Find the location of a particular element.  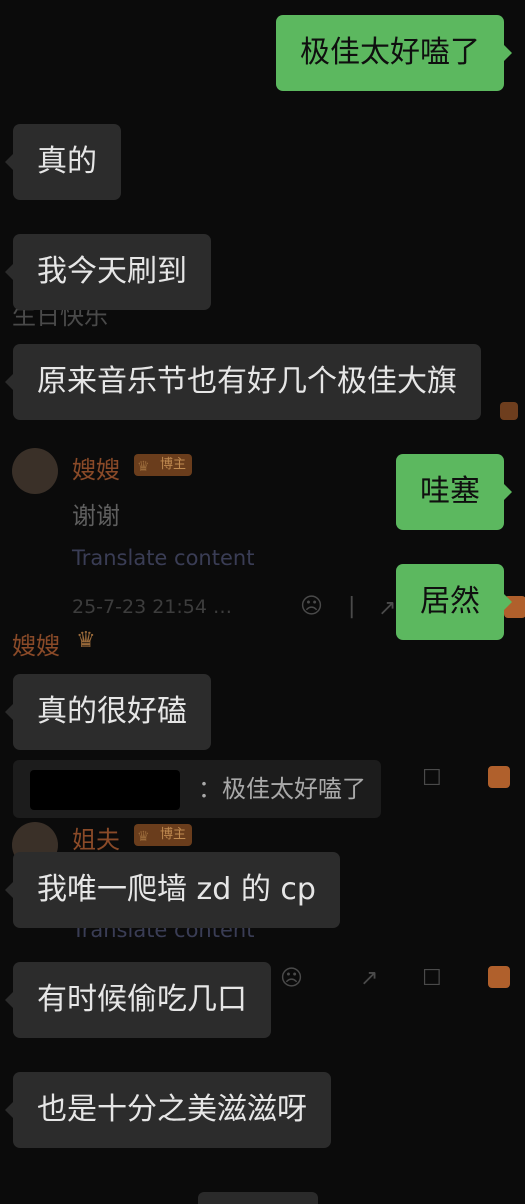

translate-link: Translate content is located at coordinates (163, 558).